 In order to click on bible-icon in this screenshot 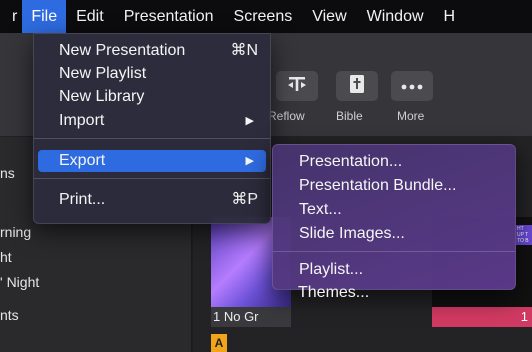, I will do `click(357, 86)`.